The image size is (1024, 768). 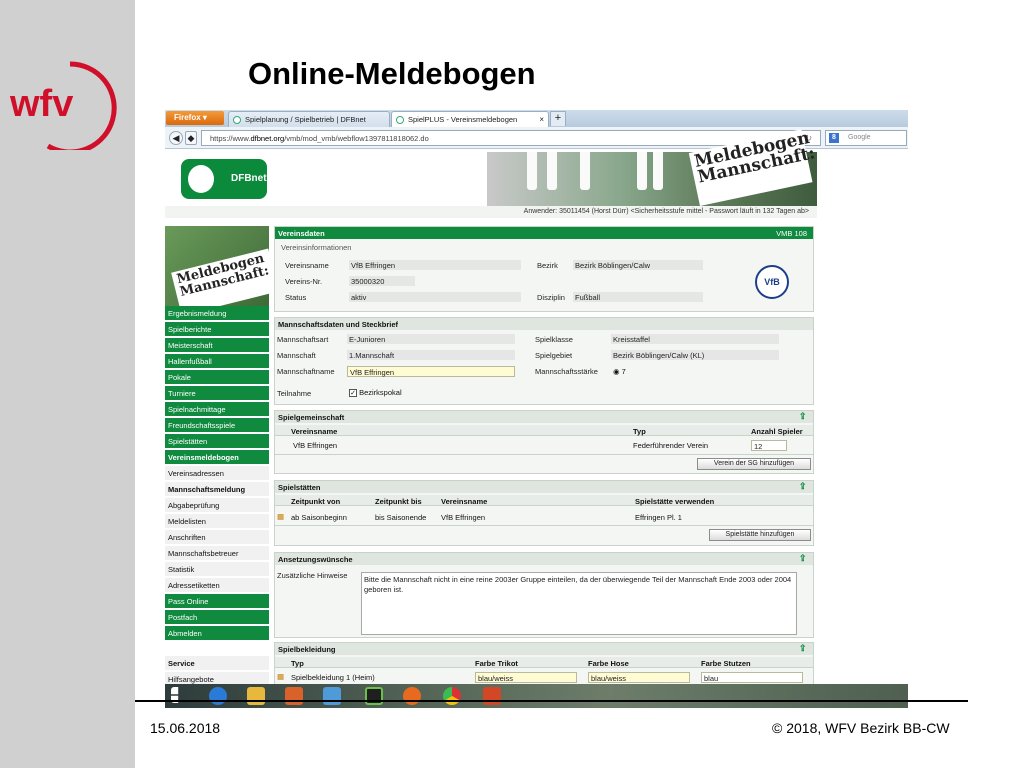 I want to click on sidebar-item-mannschaftsbetreuer: Mannschaftsbetreuer, so click(x=217, y=553).